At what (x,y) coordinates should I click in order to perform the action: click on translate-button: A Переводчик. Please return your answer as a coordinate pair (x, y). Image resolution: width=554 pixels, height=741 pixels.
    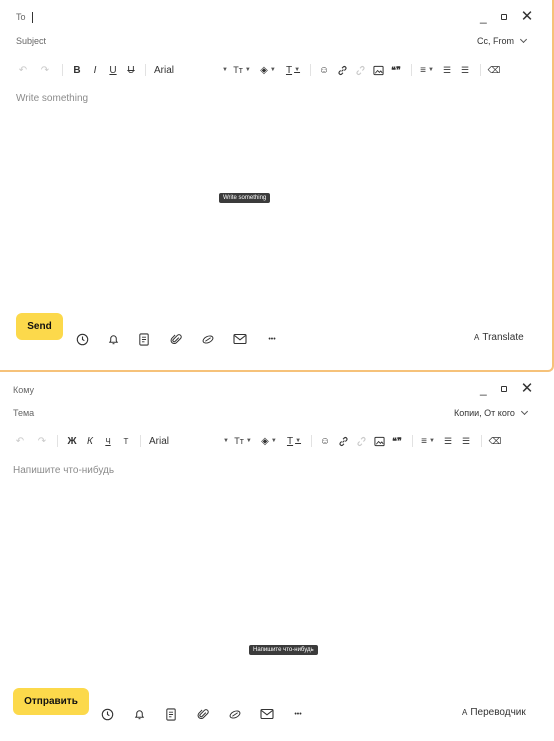
    Looking at the image, I should click on (494, 712).